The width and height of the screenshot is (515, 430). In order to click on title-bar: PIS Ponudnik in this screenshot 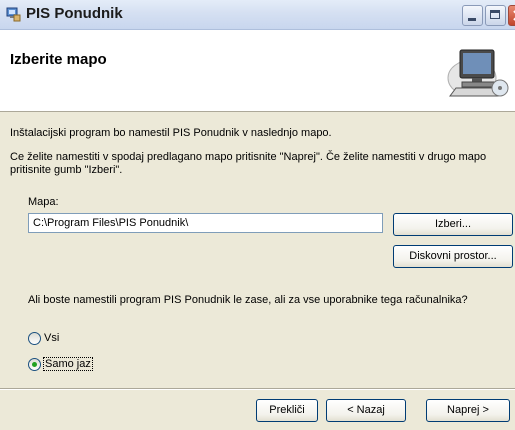, I will do `click(257, 15)`.